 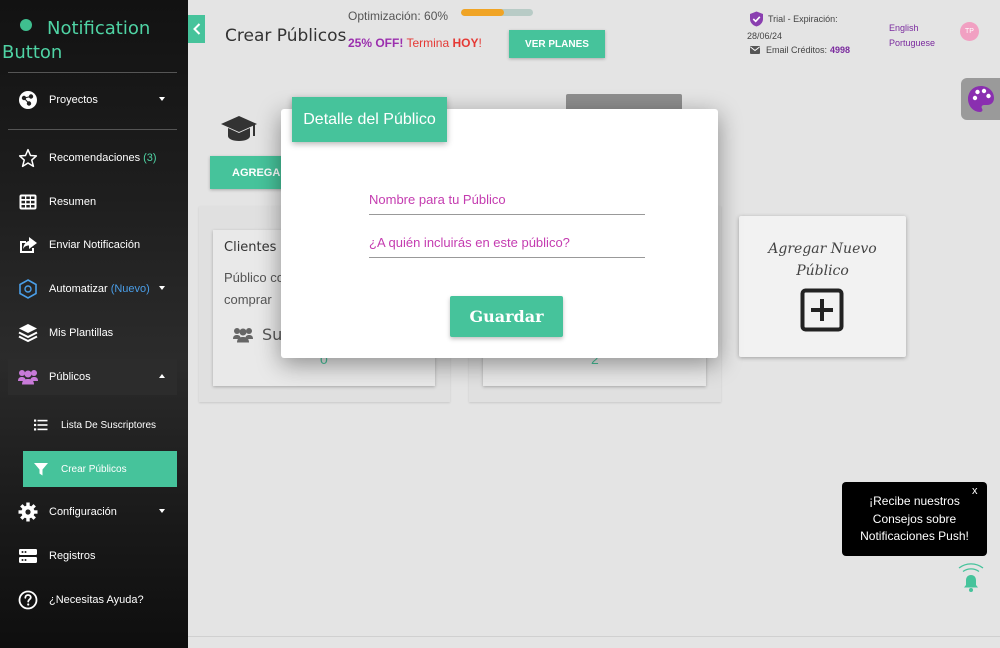 I want to click on sidebar-item-label: Registros, so click(x=72, y=556).